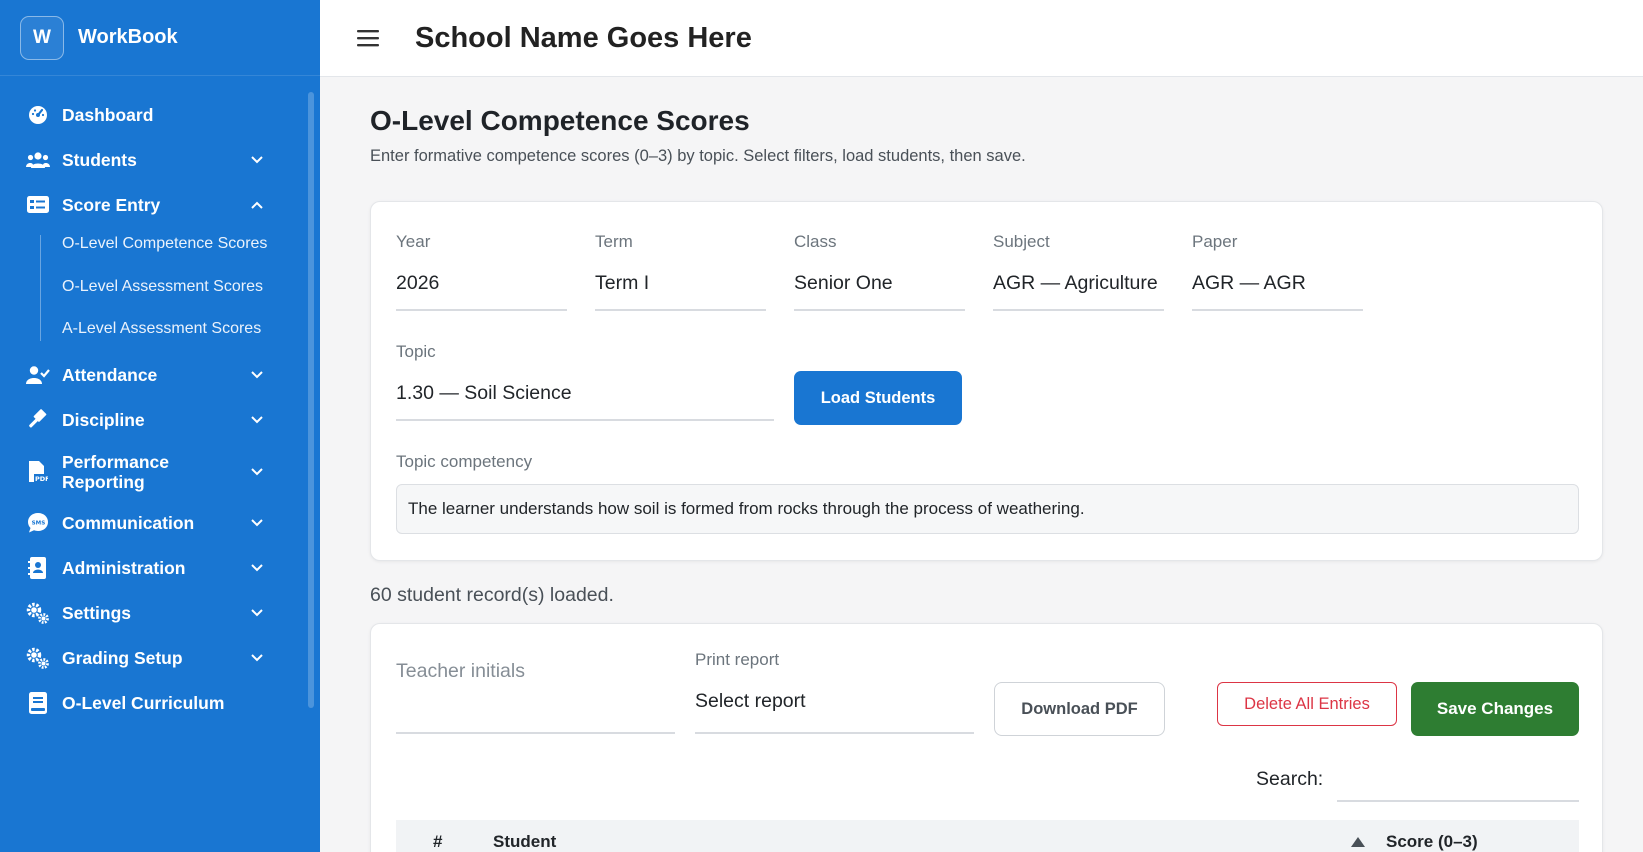 Image resolution: width=1643 pixels, height=852 pixels. Describe the element at coordinates (680, 310) in the screenshot. I see `term-underline` at that location.